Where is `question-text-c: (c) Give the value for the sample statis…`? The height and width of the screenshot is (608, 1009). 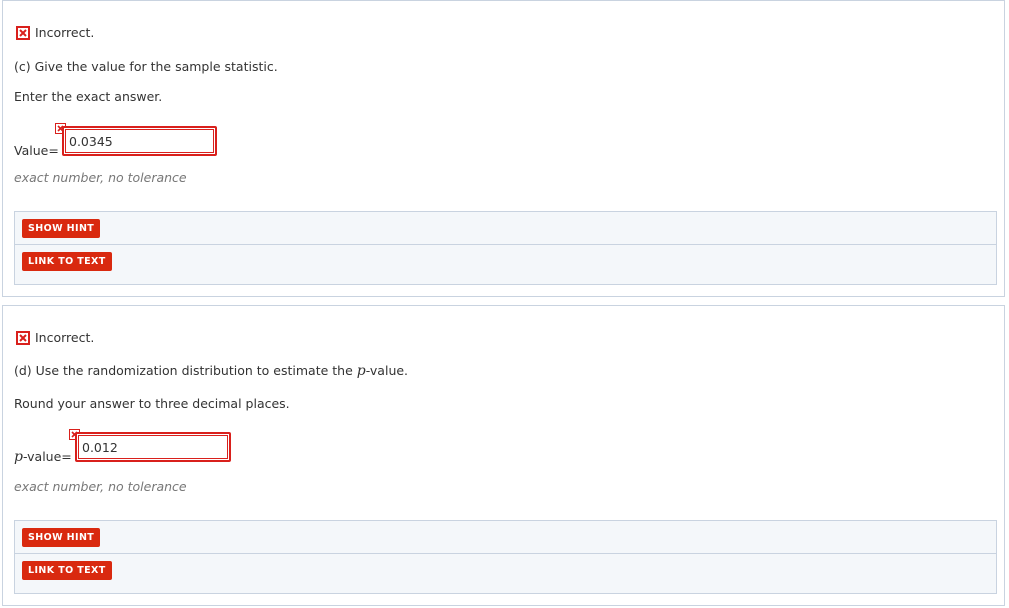
question-text-c: (c) Give the value for the sample statis… is located at coordinates (146, 66).